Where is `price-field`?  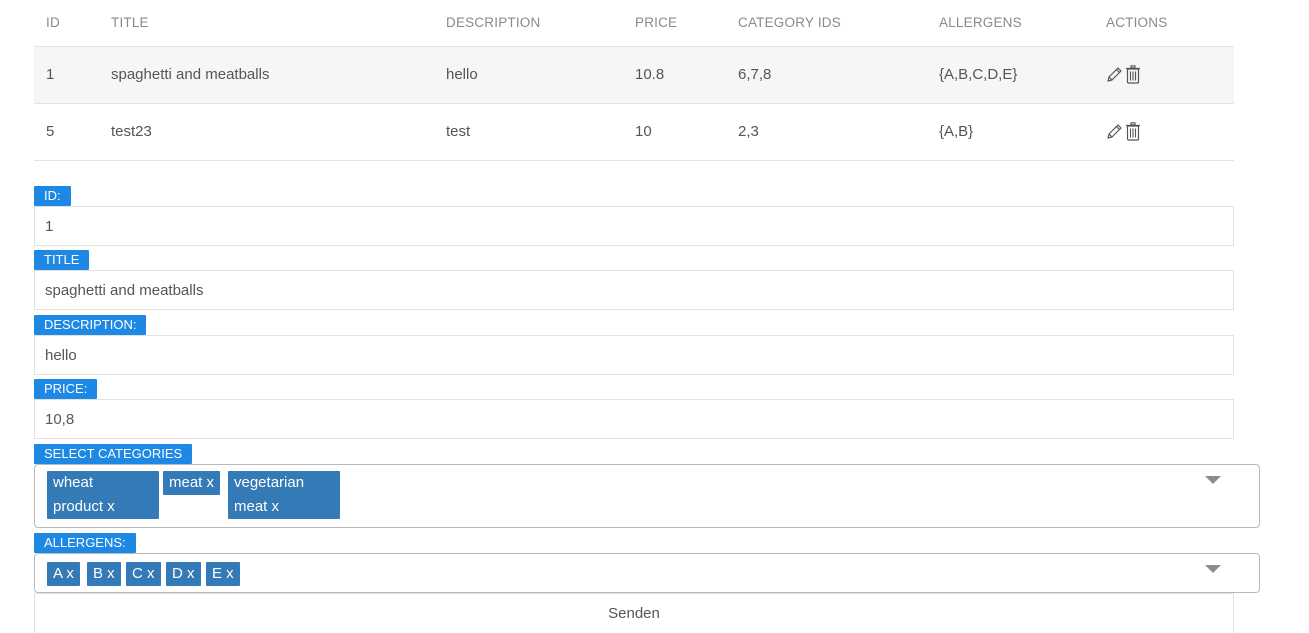
price-field is located at coordinates (634, 419).